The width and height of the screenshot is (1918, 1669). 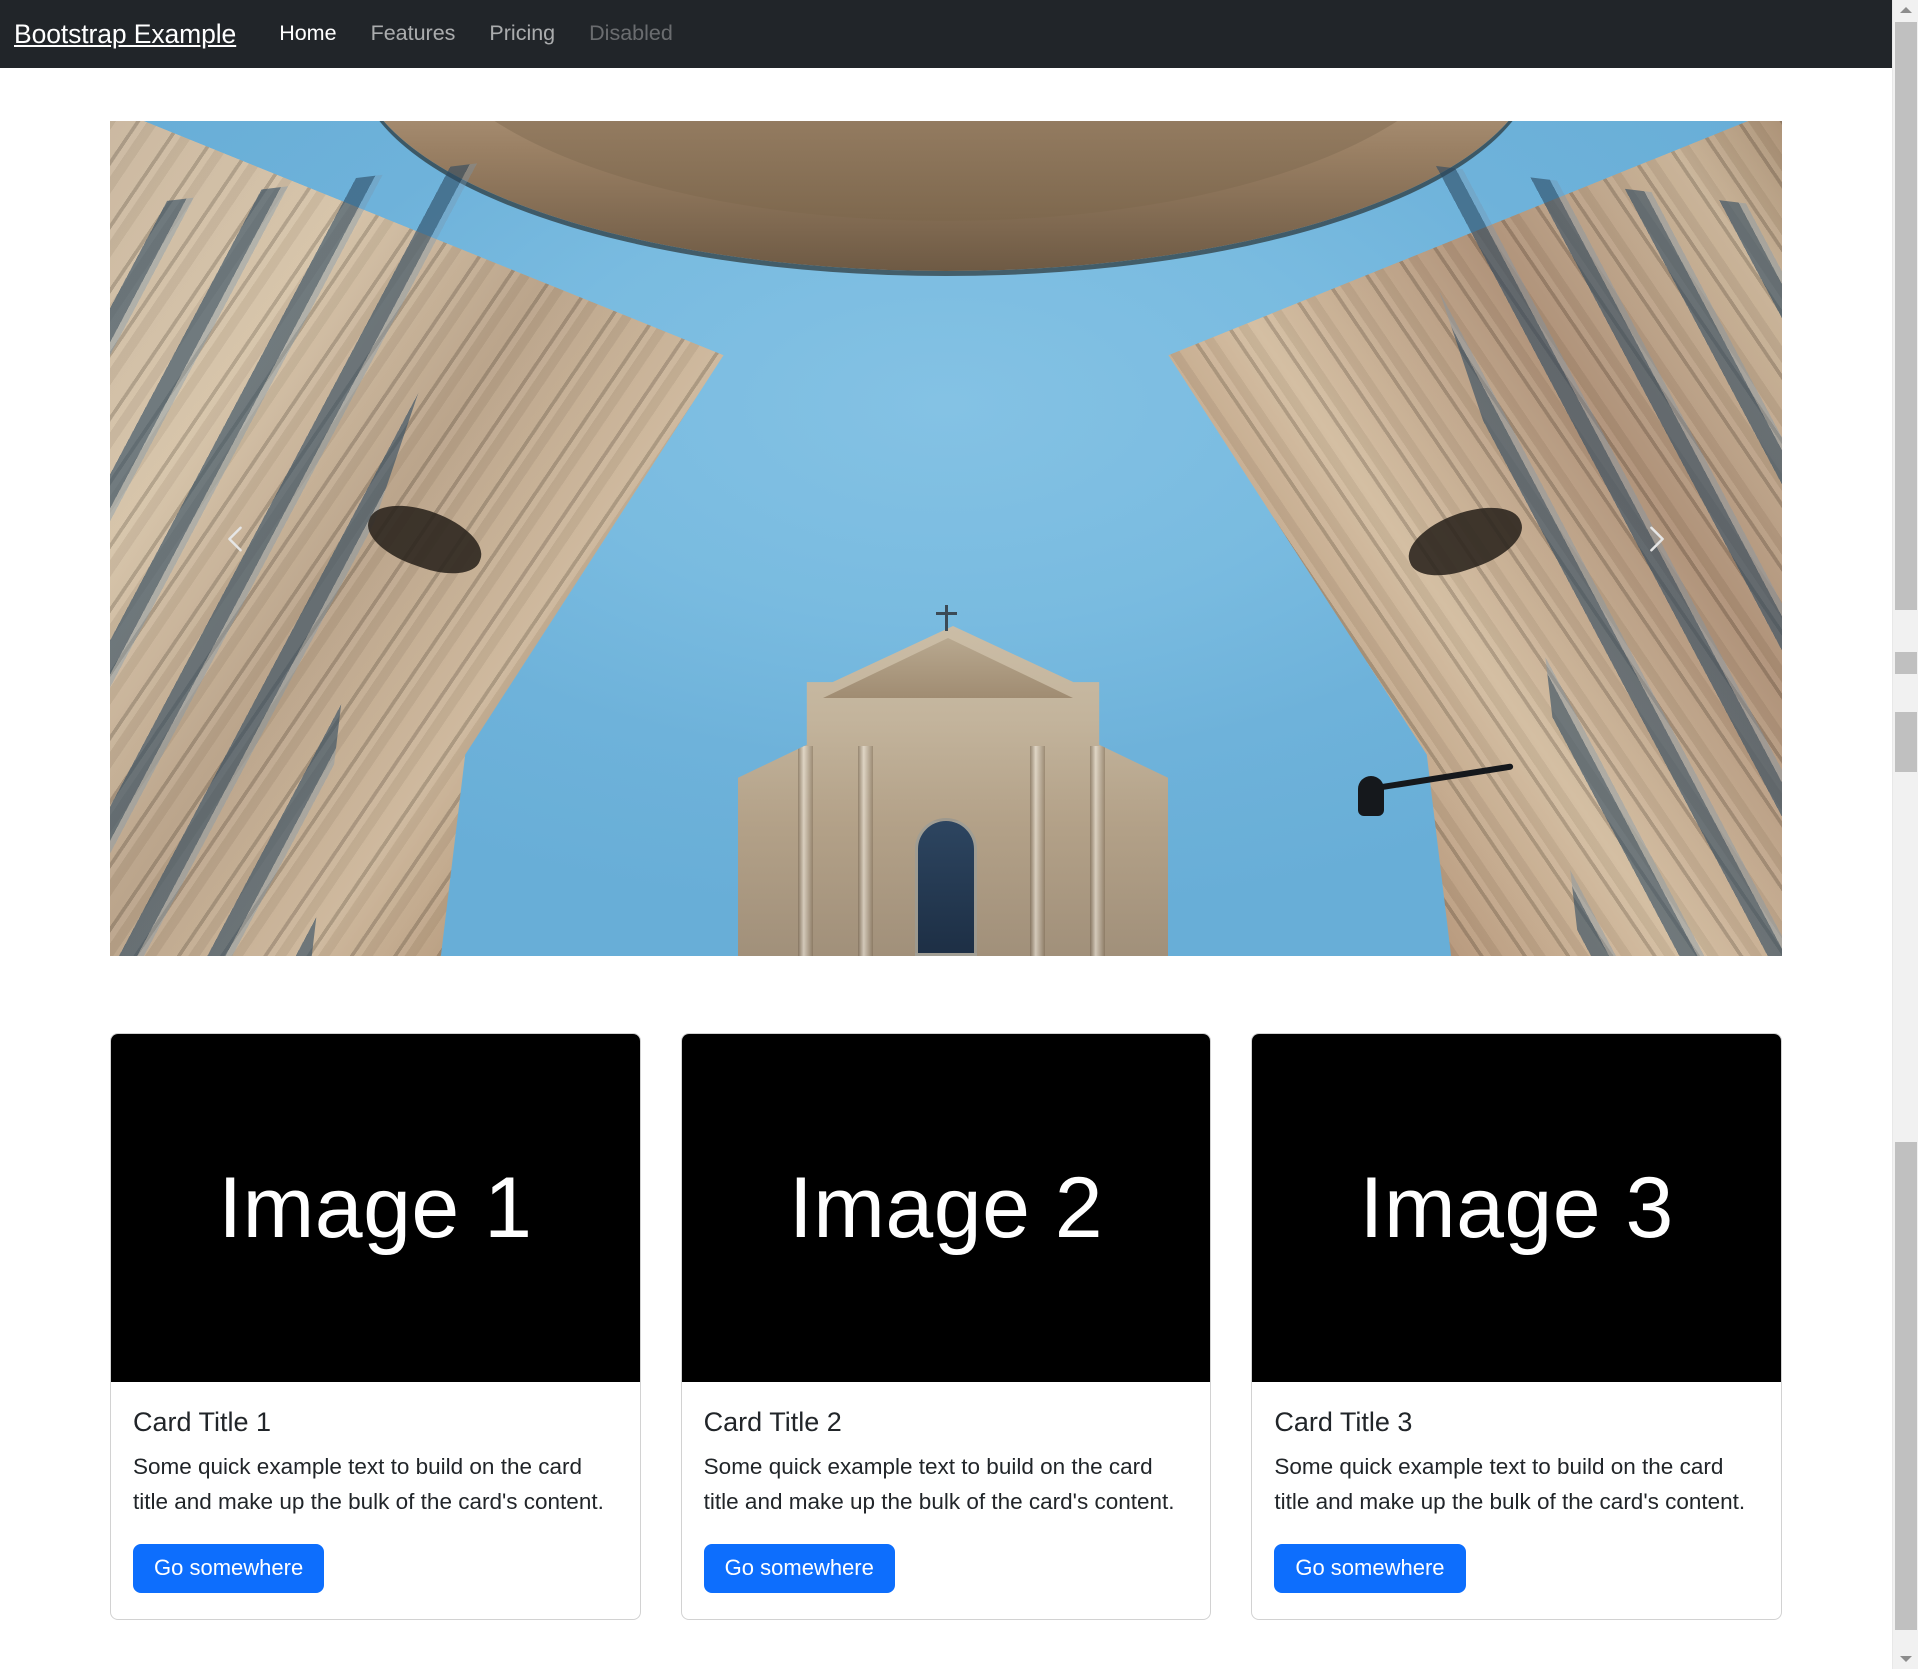 What do you see at coordinates (1370, 1568) in the screenshot?
I see `go-somewhere-button-3: Go somewhere` at bounding box center [1370, 1568].